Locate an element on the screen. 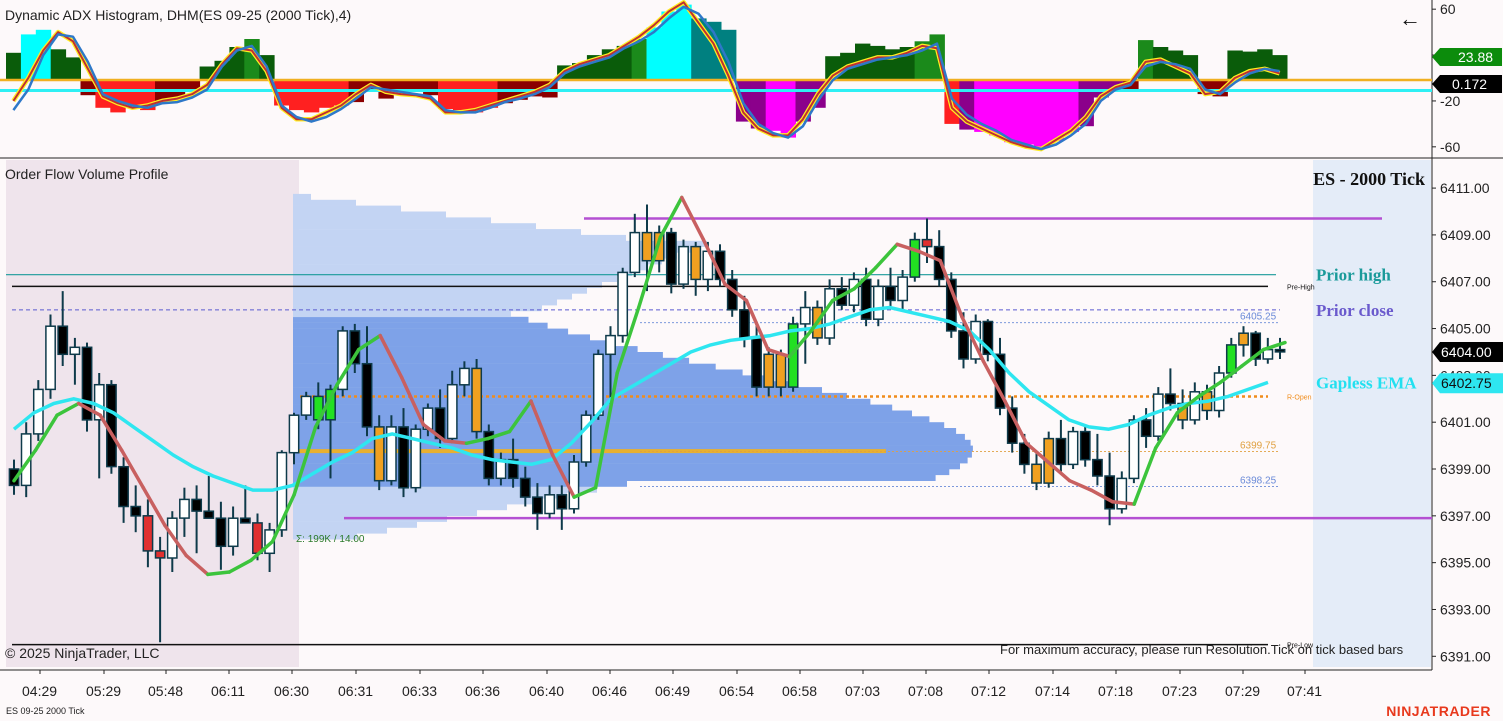 This screenshot has width=1503, height=721. price-axis-label: 6391.00 is located at coordinates (1465, 656).